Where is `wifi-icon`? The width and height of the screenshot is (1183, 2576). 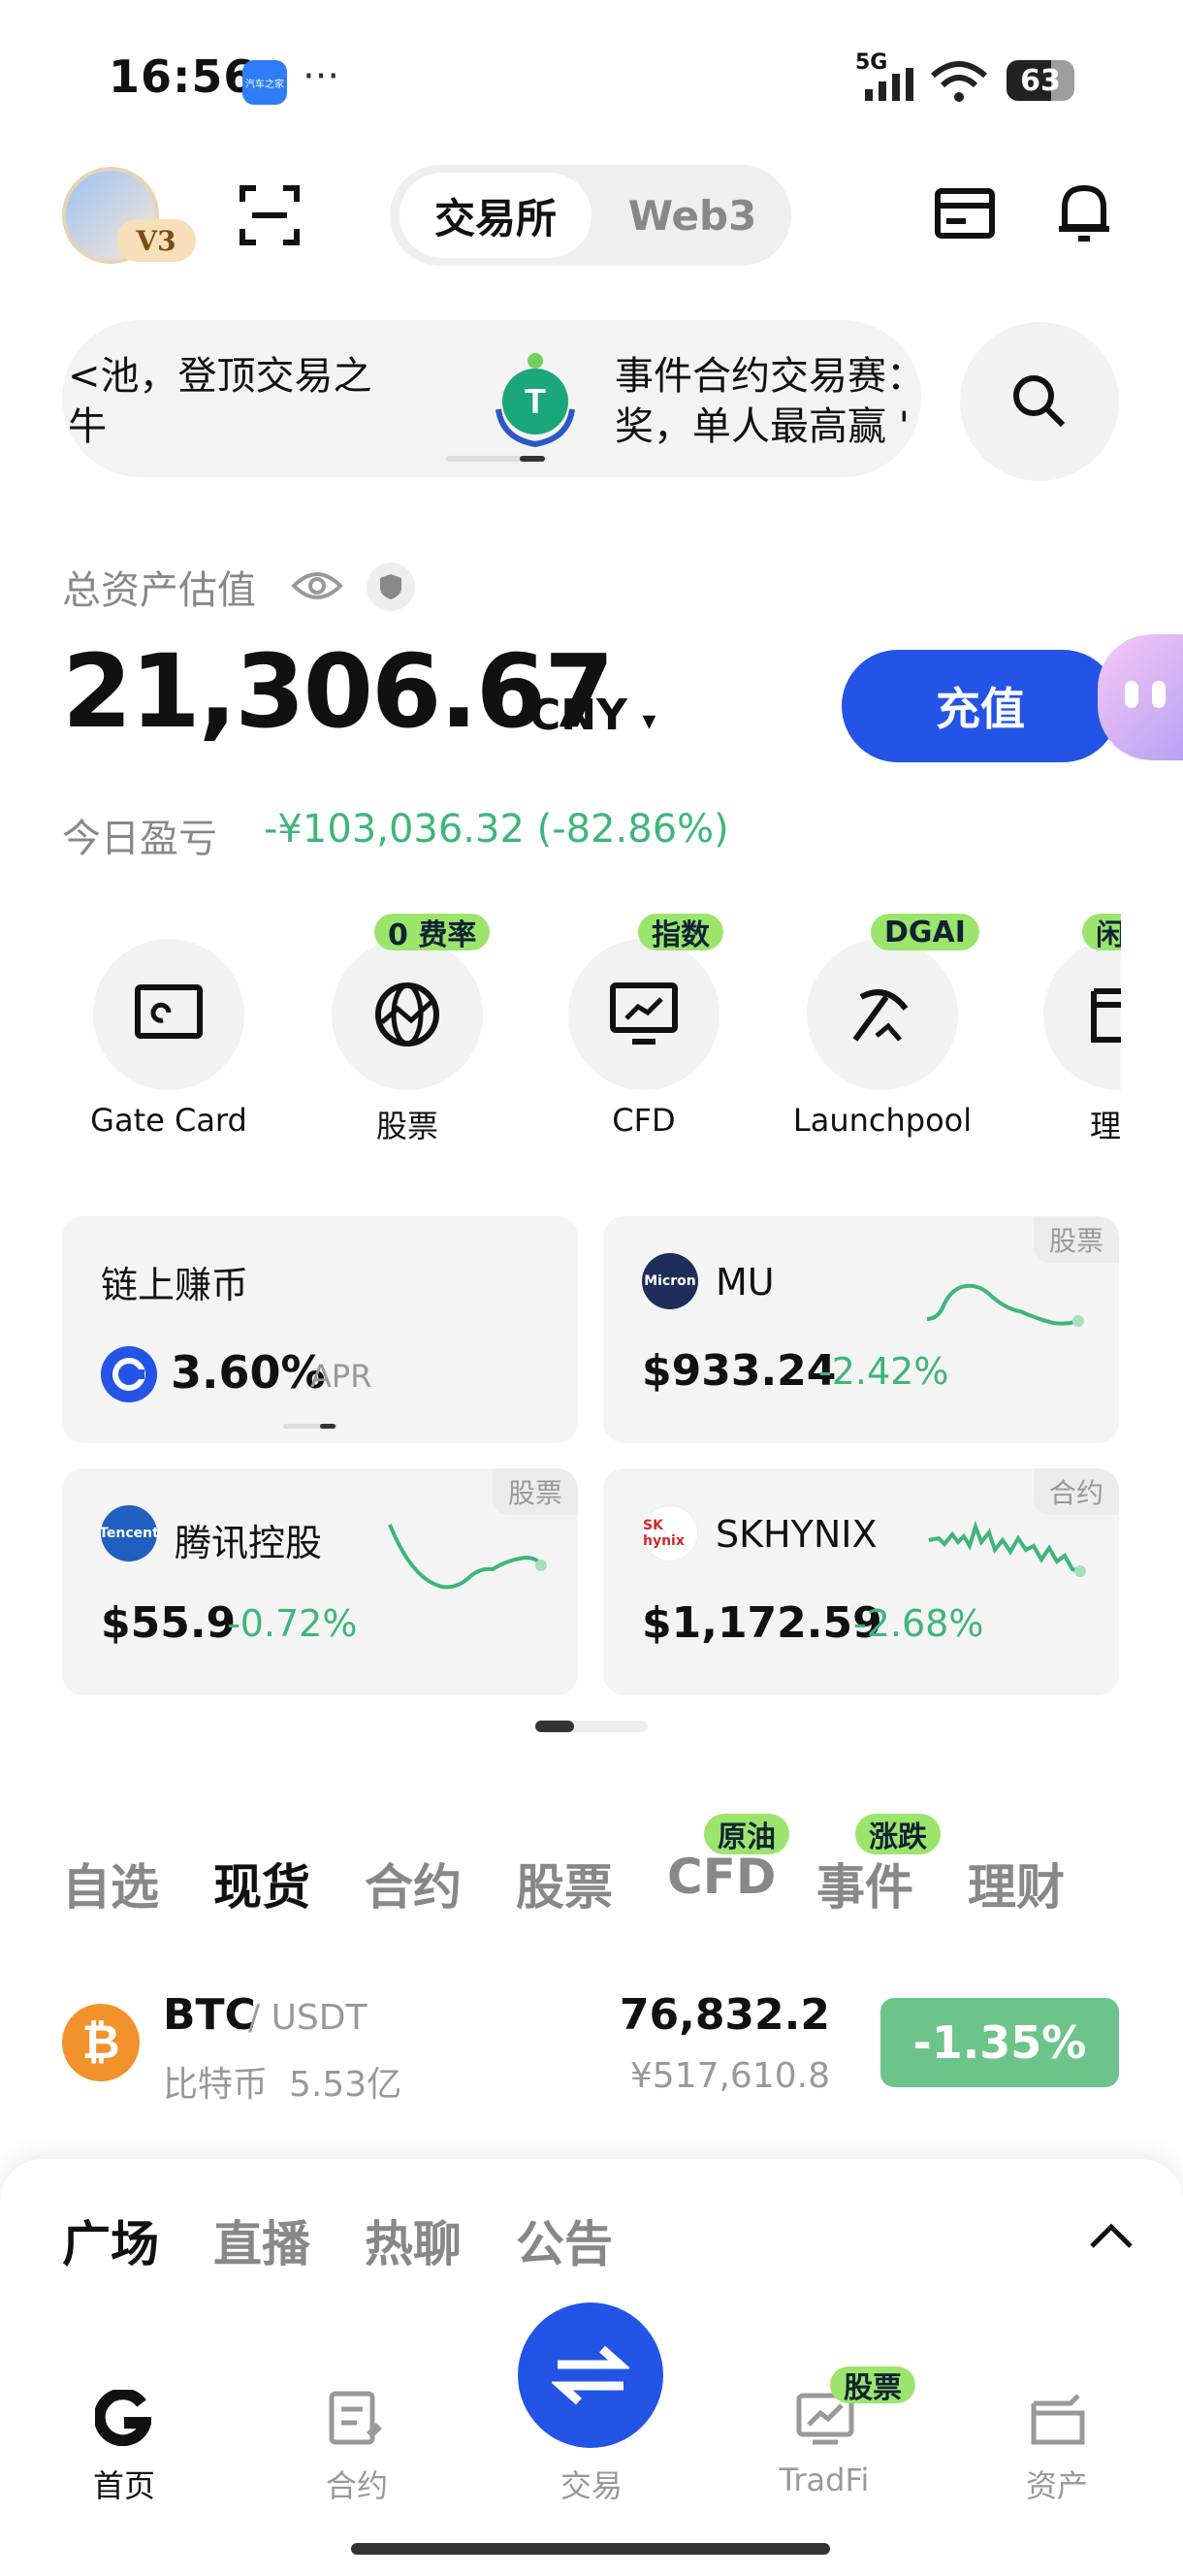 wifi-icon is located at coordinates (959, 81).